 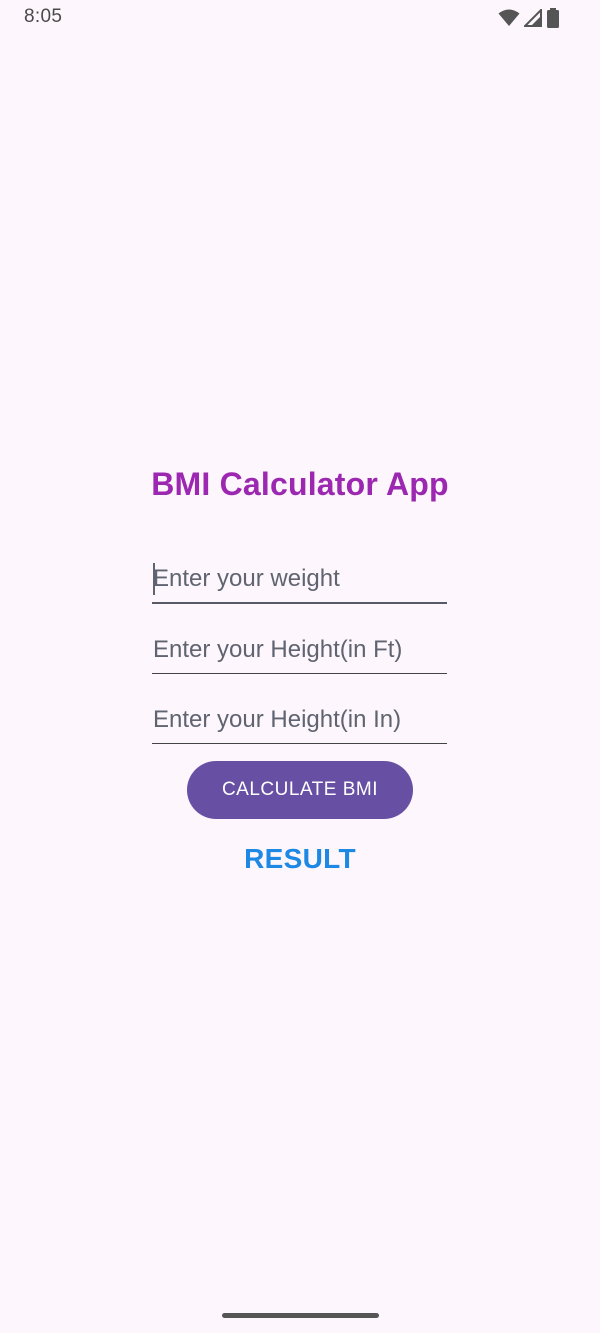 I want to click on cellular-signal-icon, so click(x=533, y=18).